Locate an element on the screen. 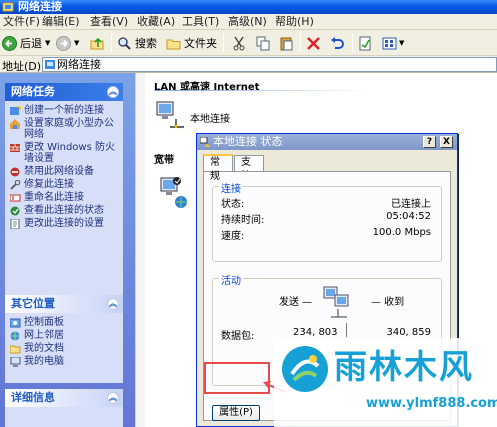  task-firewall: 更改 Windows 防火墙设置 is located at coordinates (64, 153).